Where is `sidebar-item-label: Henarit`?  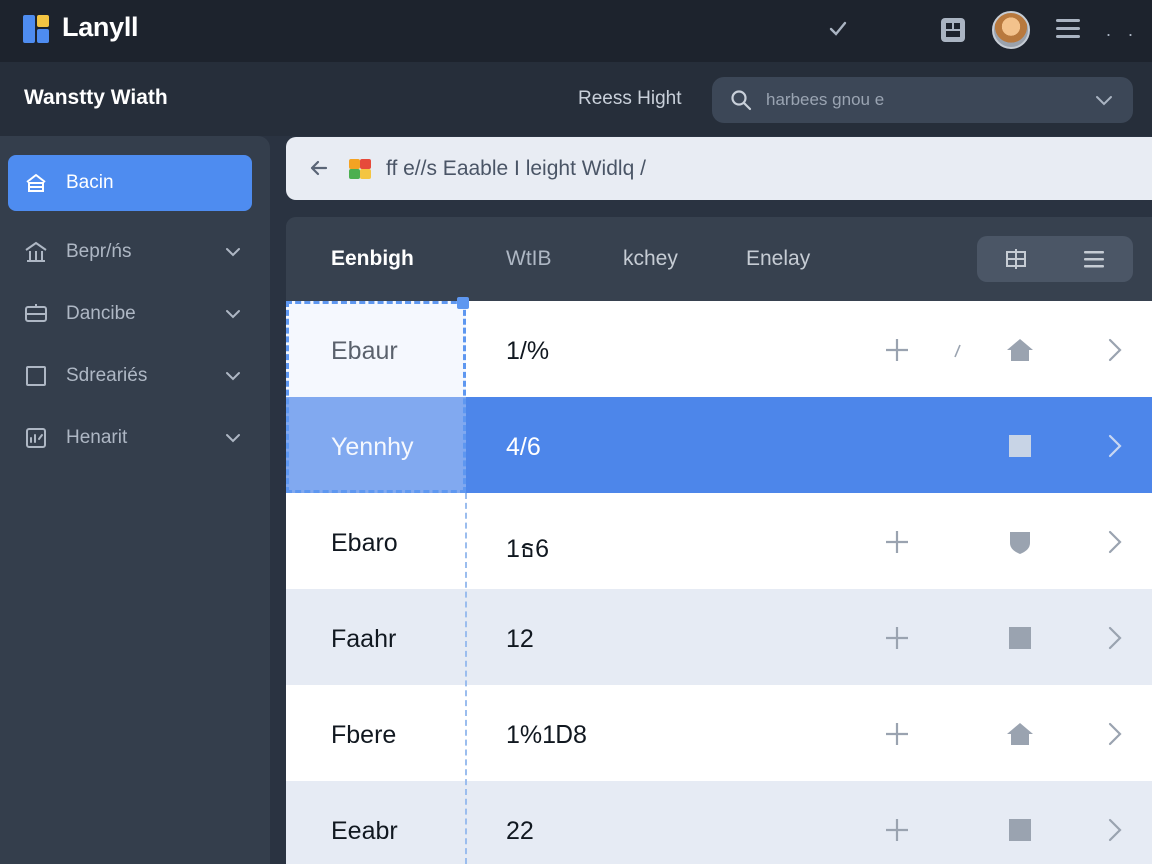 sidebar-item-label: Henarit is located at coordinates (97, 437).